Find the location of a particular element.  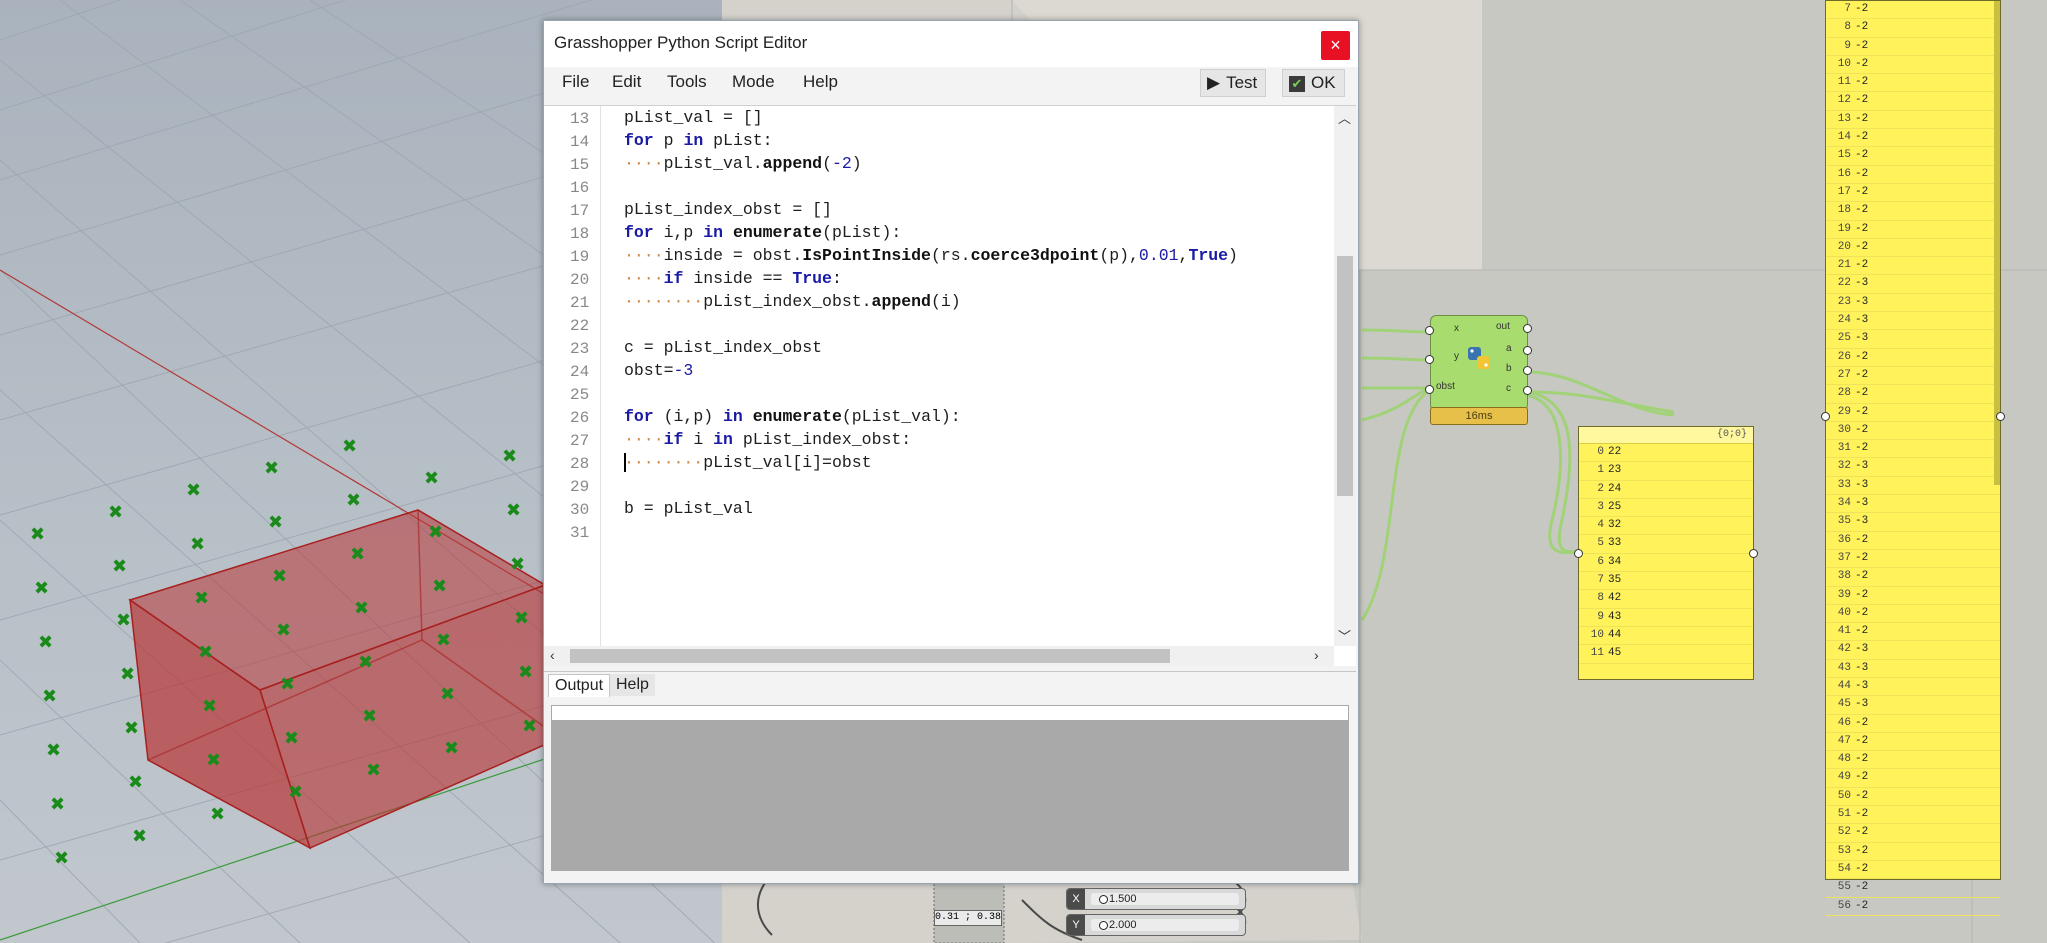

line-number: 24 is located at coordinates (580, 372).